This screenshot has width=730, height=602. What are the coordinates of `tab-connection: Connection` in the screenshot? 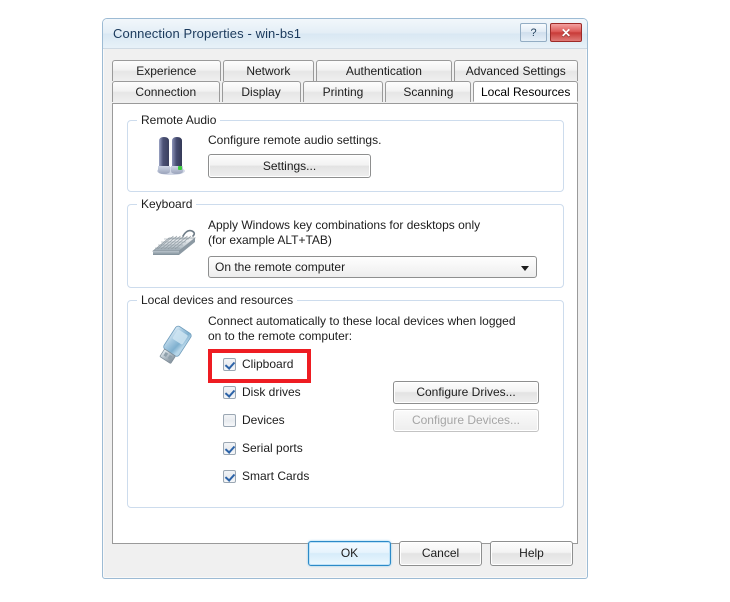 It's located at (166, 91).